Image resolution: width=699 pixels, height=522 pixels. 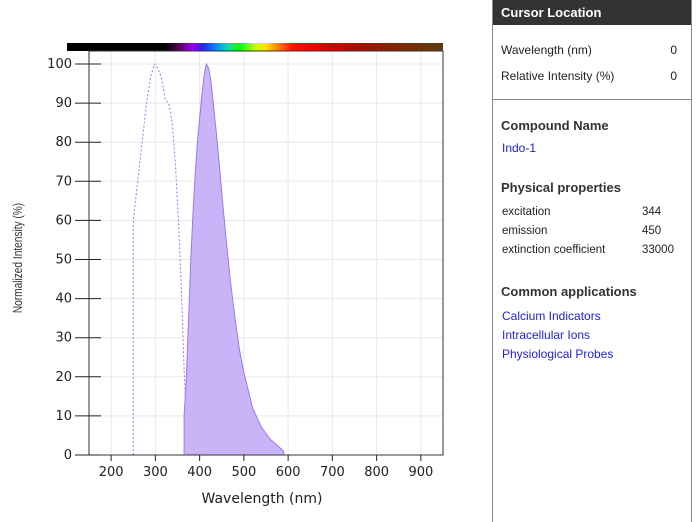 What do you see at coordinates (526, 212) in the screenshot?
I see `property-label: excitation` at bounding box center [526, 212].